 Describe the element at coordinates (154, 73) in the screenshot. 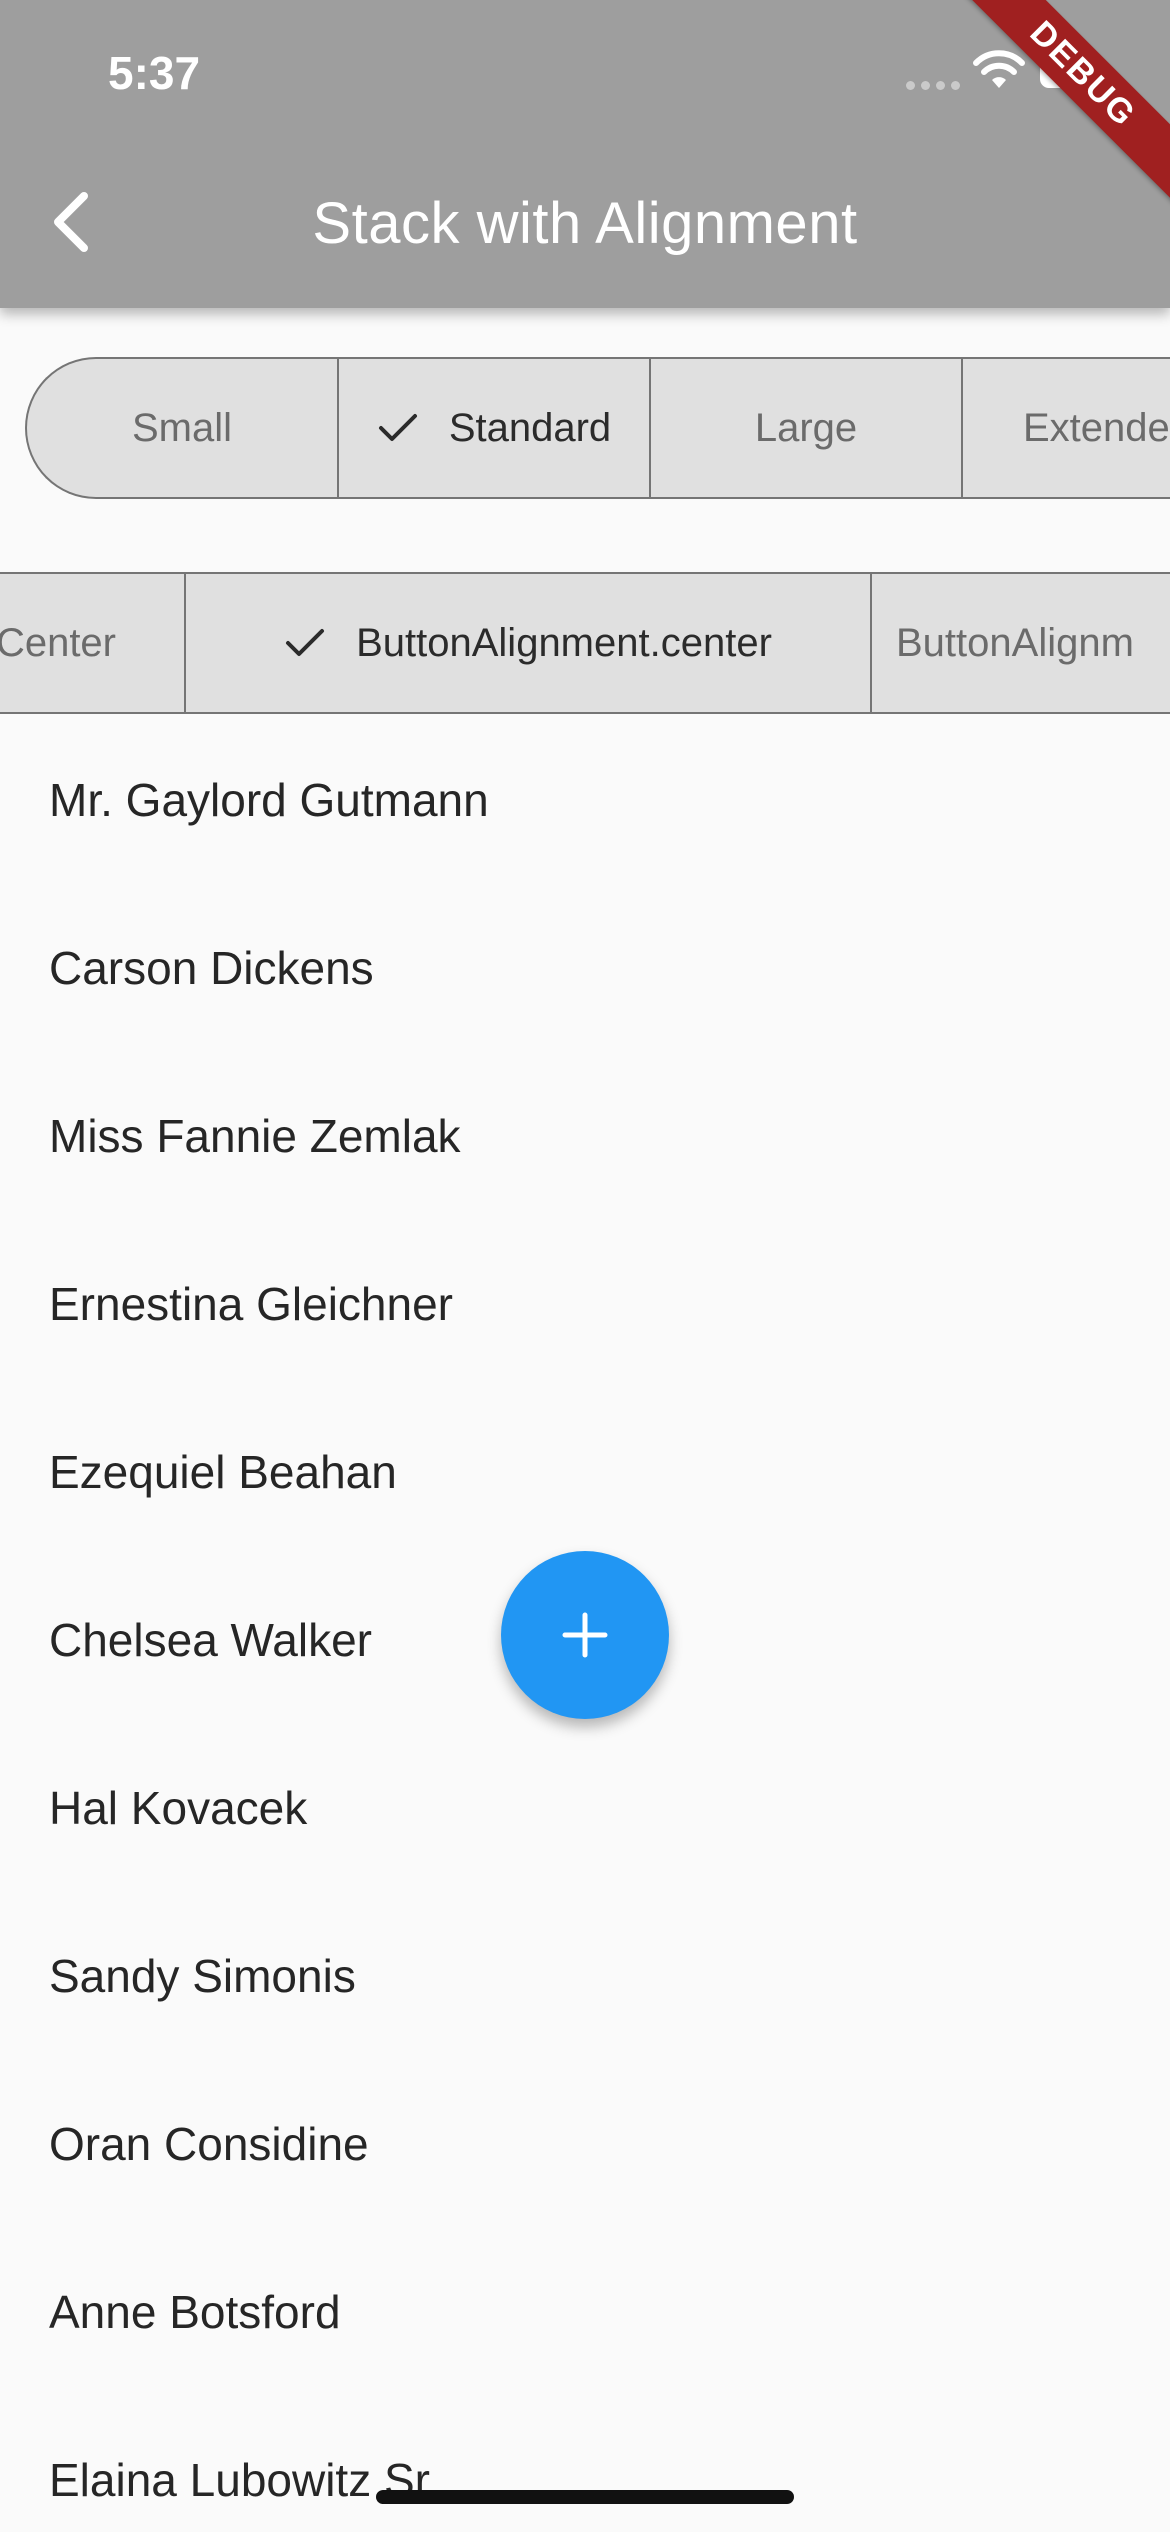

I see `status-time: 5:37` at that location.